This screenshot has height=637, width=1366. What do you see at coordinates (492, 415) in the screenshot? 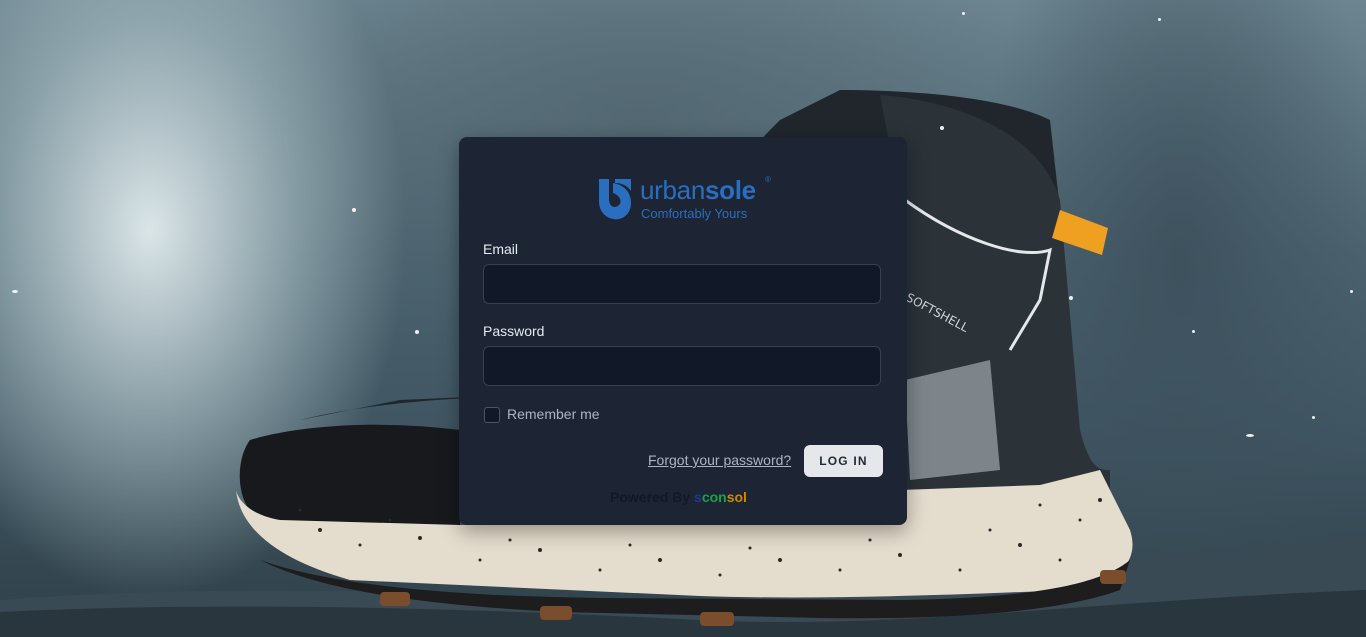
I see `remember-me-checkbox` at bounding box center [492, 415].